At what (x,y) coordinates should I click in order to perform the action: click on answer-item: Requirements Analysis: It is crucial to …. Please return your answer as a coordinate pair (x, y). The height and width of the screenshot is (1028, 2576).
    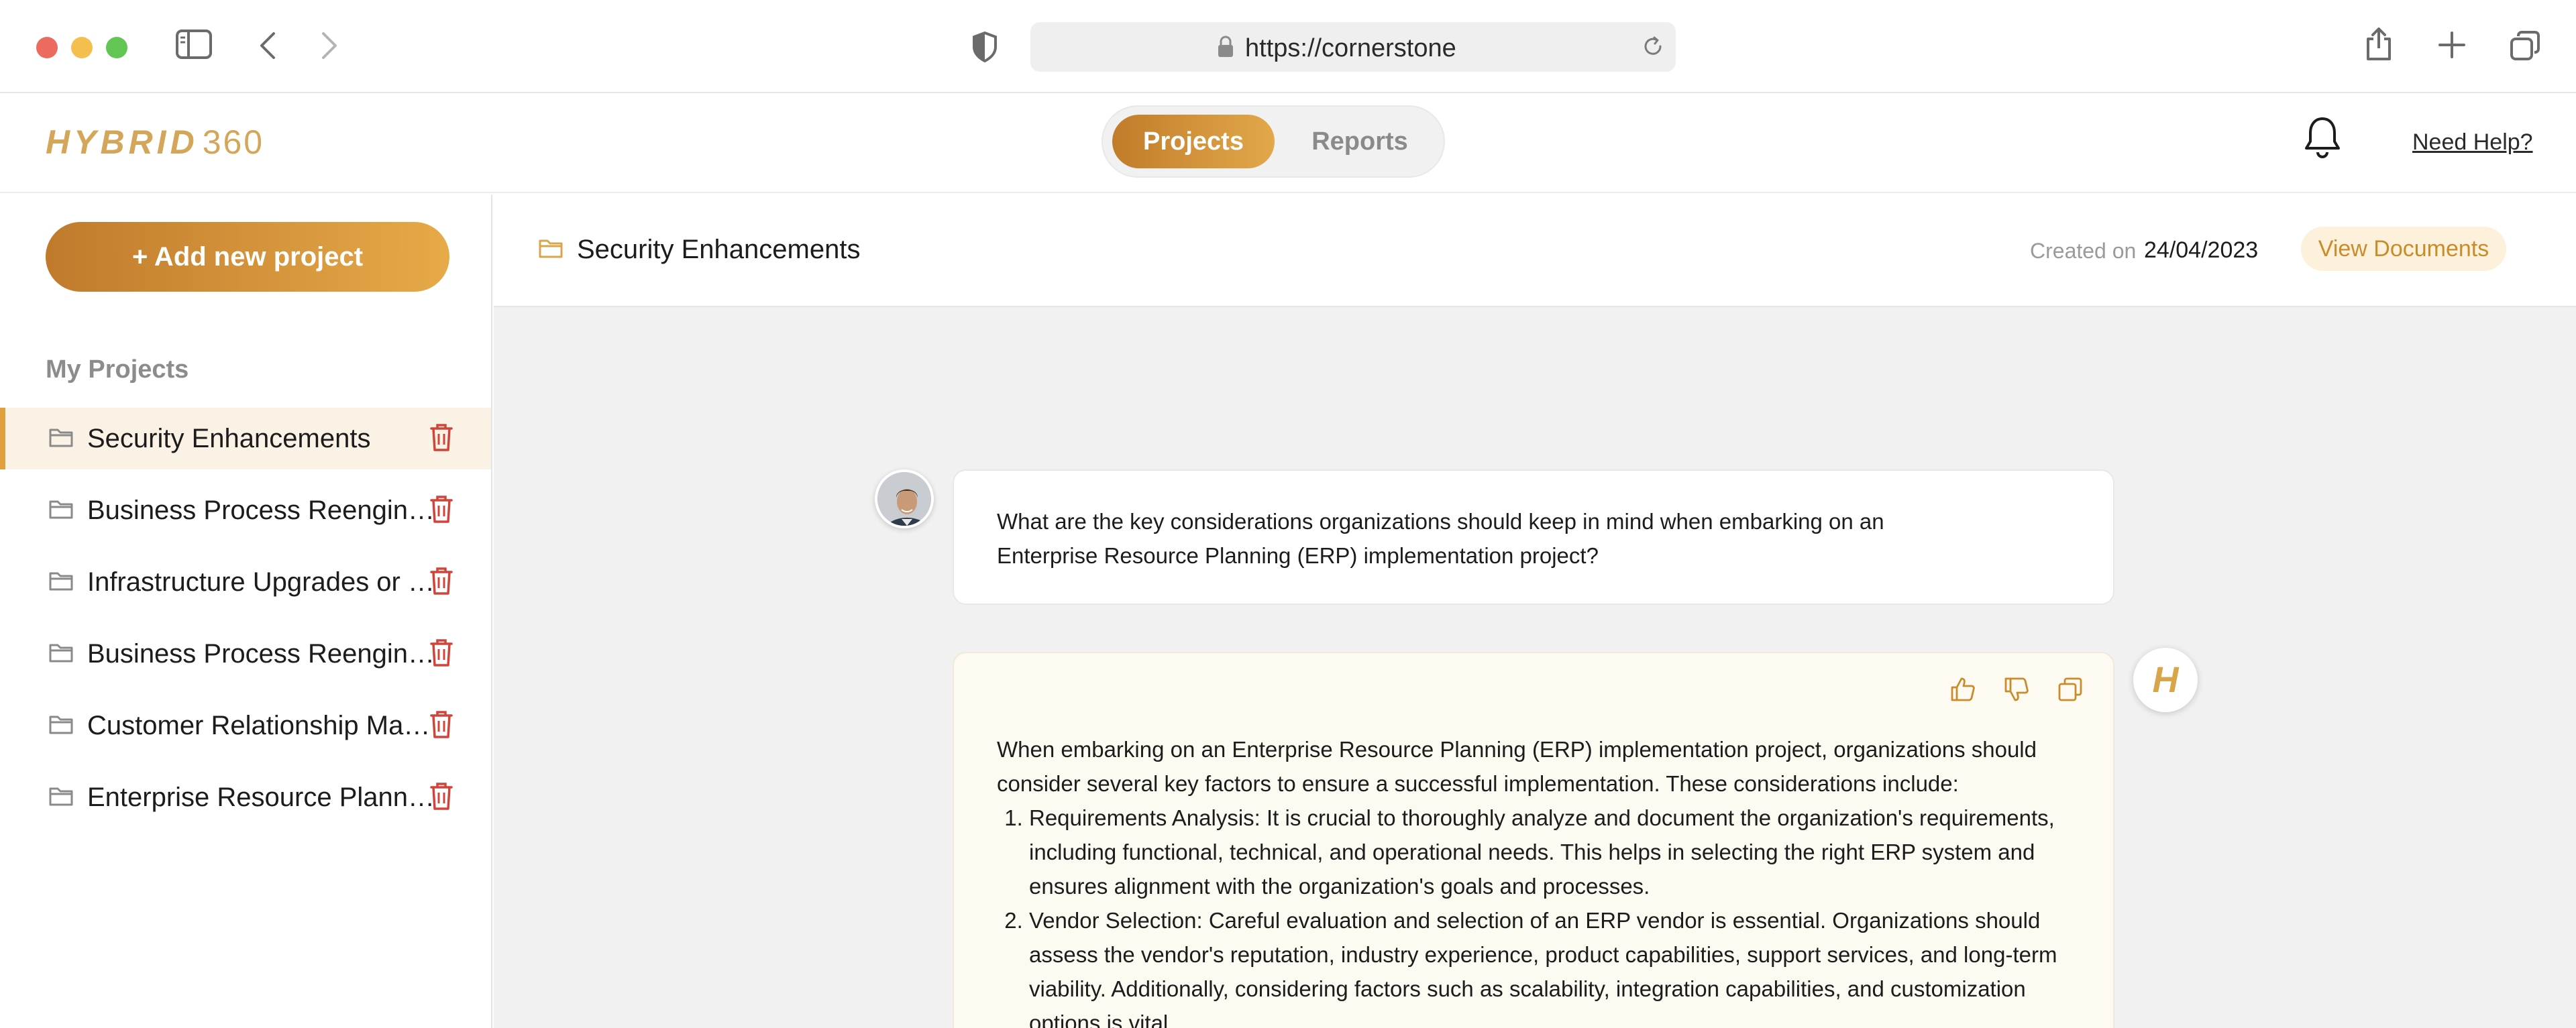
    Looking at the image, I should click on (1553, 852).